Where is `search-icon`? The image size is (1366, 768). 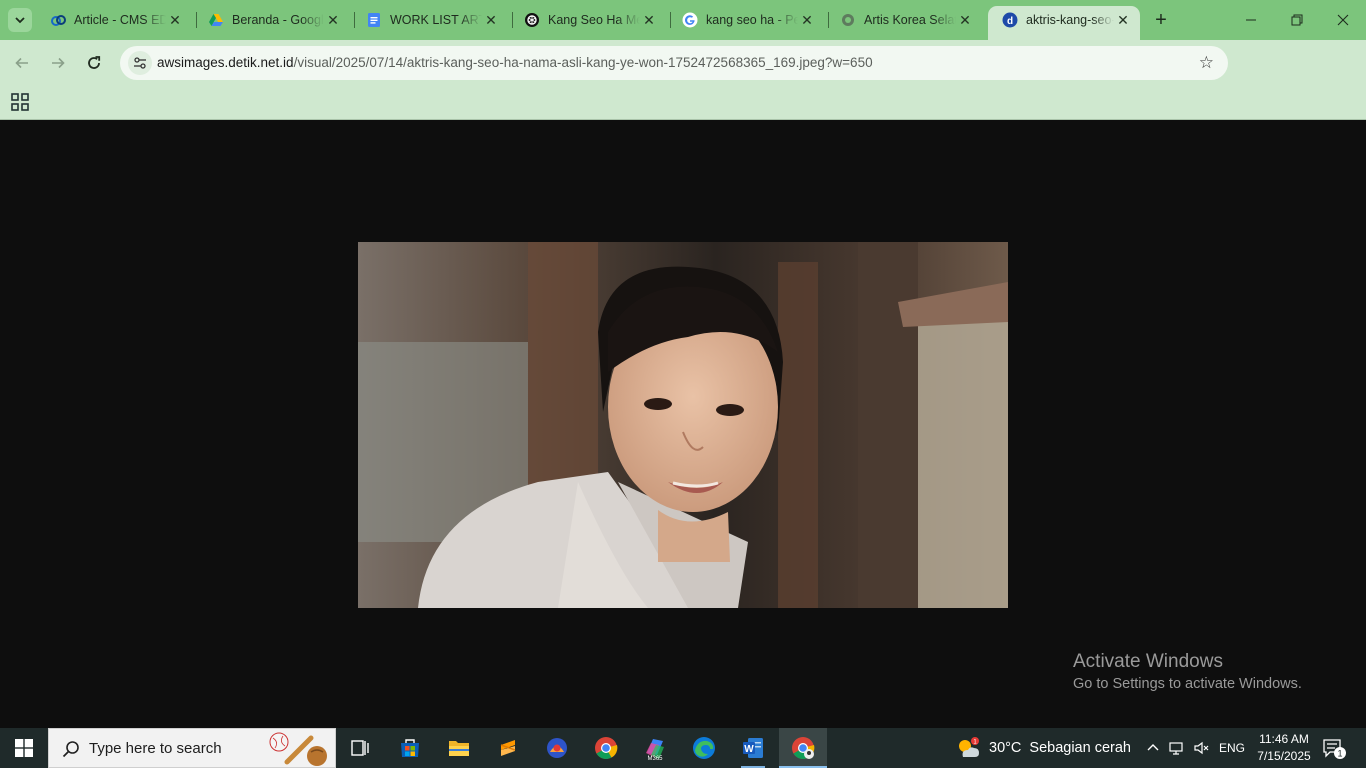 search-icon is located at coordinates (70, 749).